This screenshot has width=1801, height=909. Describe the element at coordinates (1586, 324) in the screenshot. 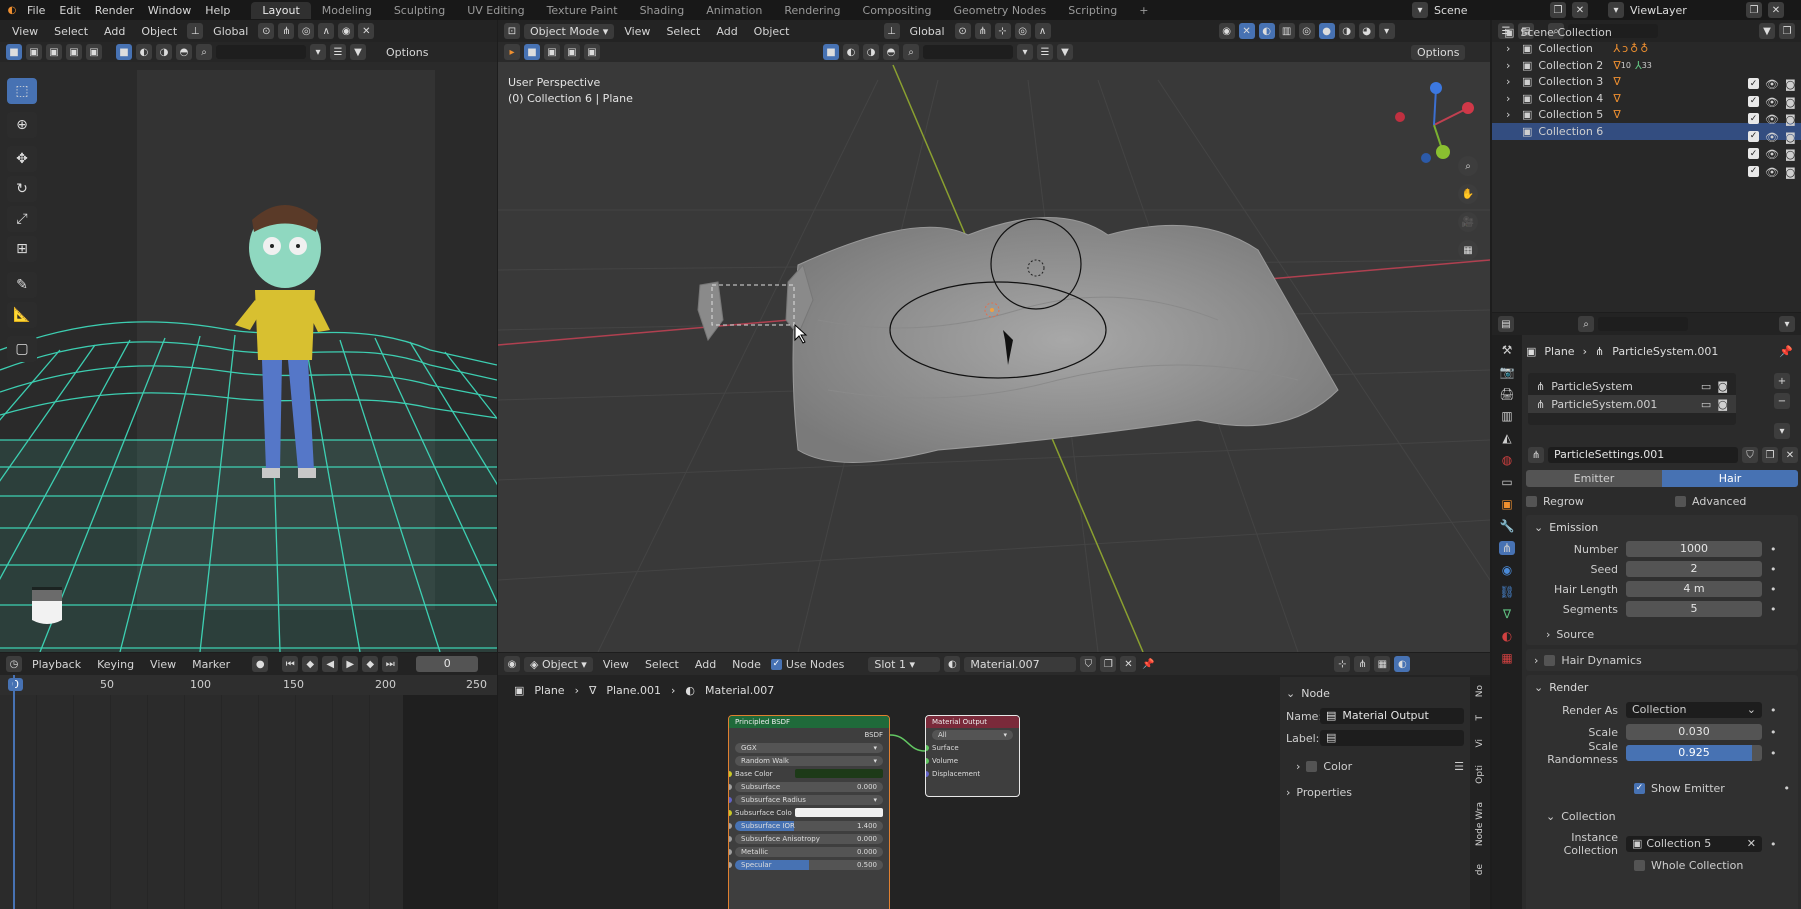

I see `properties-search-icon: ⌕` at that location.